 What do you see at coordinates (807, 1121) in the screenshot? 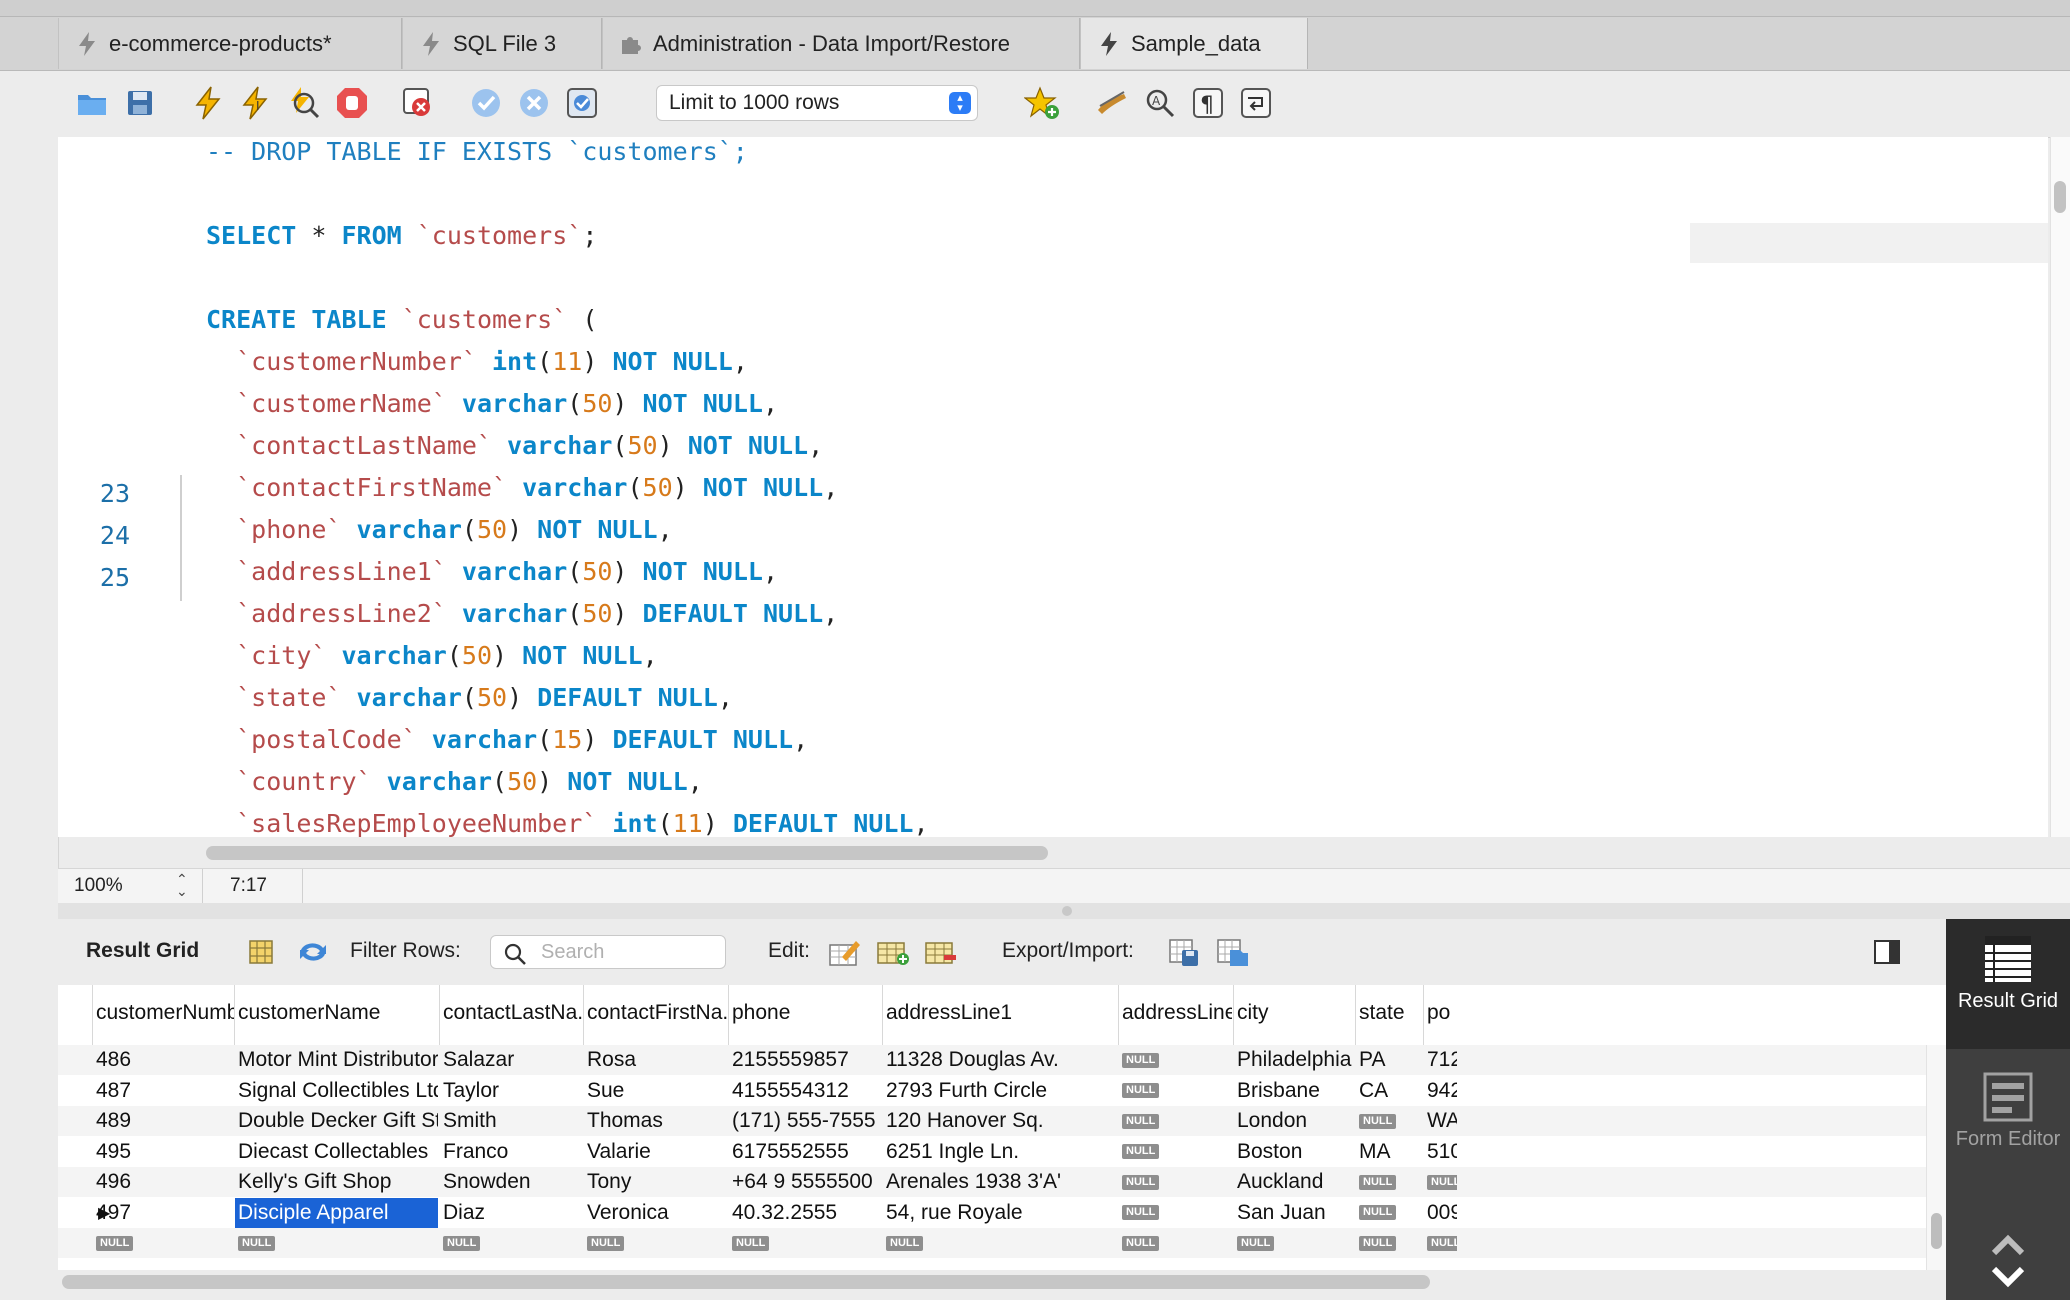
I see `table-cell: (171) 555-7555` at bounding box center [807, 1121].